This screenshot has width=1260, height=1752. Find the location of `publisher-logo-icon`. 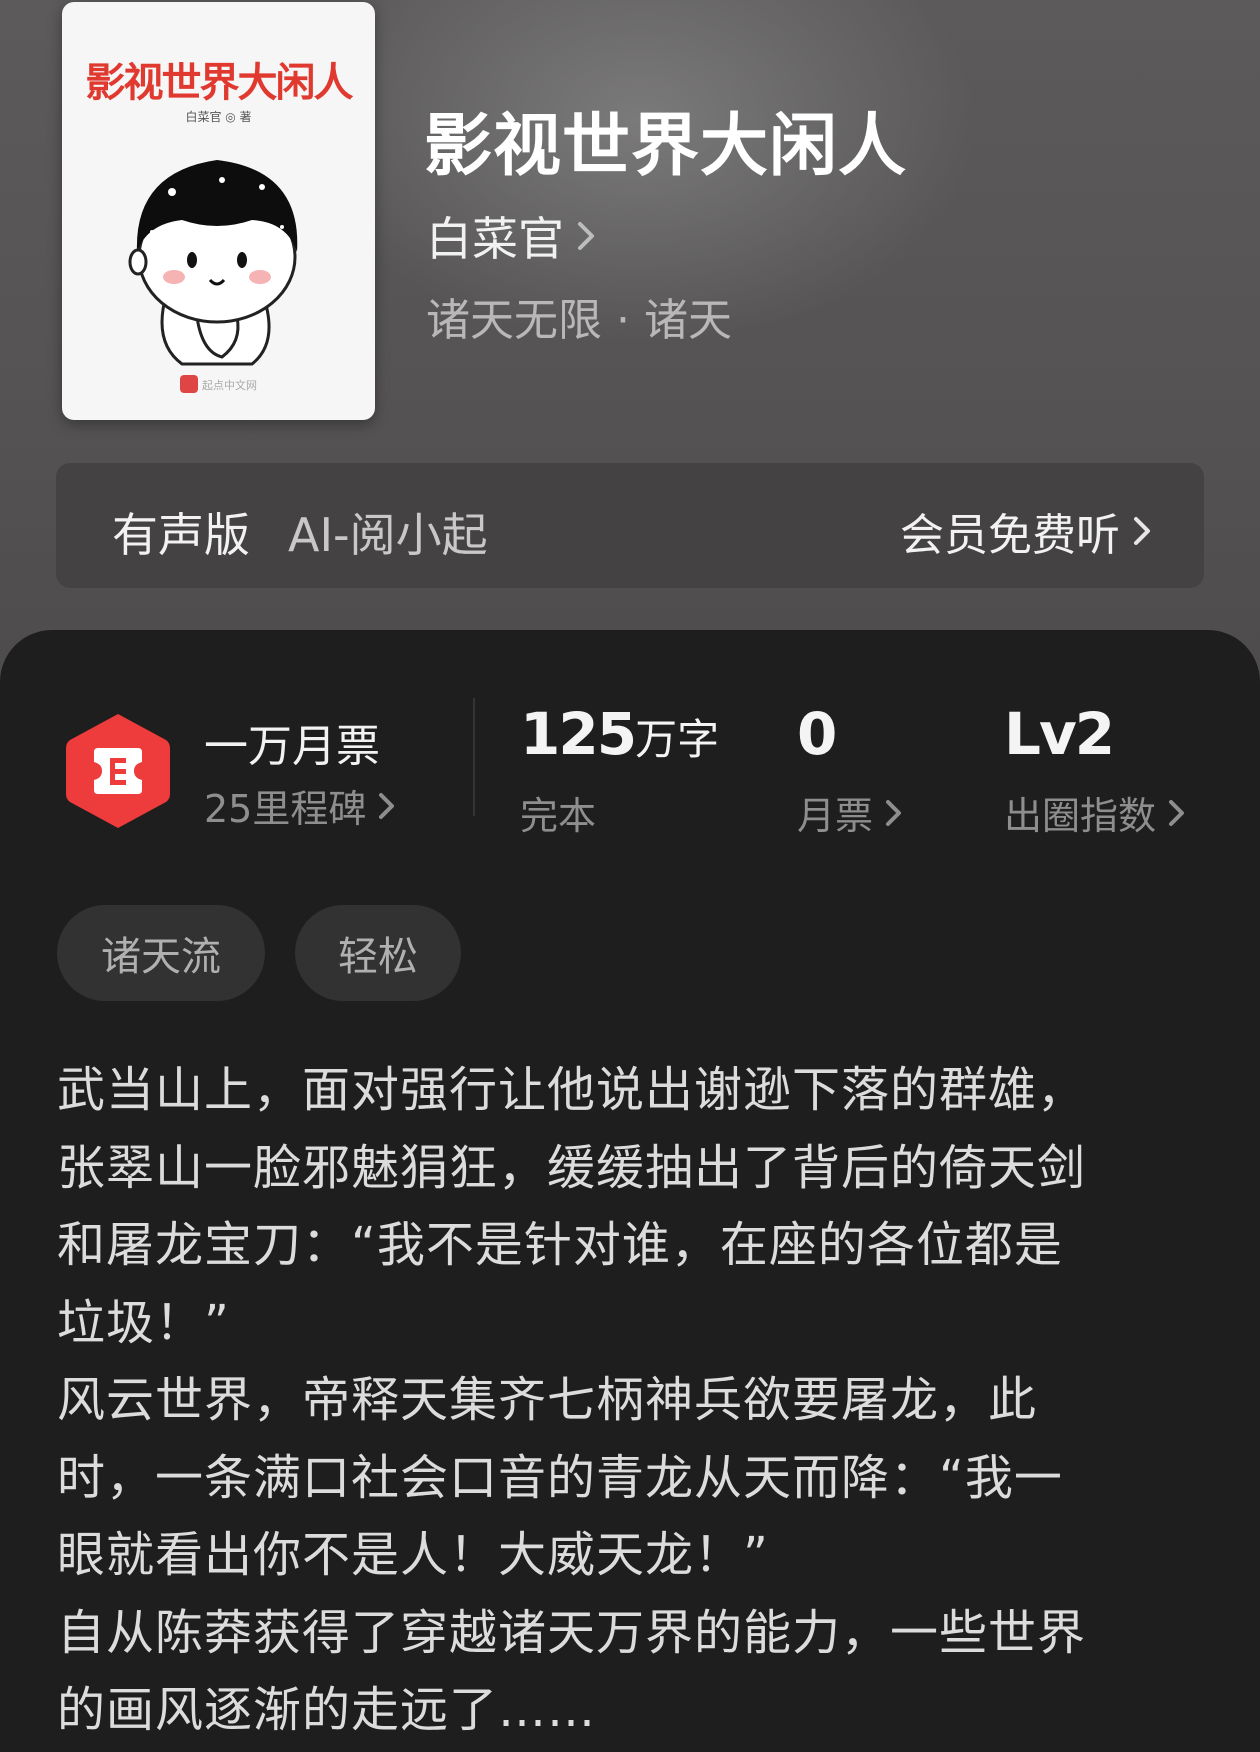

publisher-logo-icon is located at coordinates (189, 384).